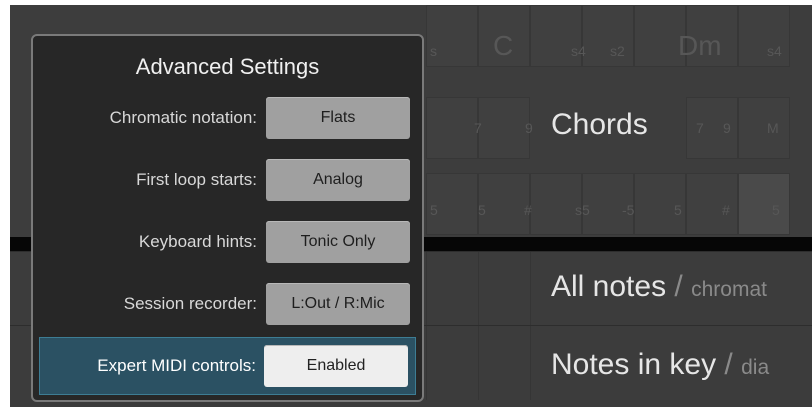  What do you see at coordinates (599, 124) in the screenshot?
I see `chords-section-label: Chords` at bounding box center [599, 124].